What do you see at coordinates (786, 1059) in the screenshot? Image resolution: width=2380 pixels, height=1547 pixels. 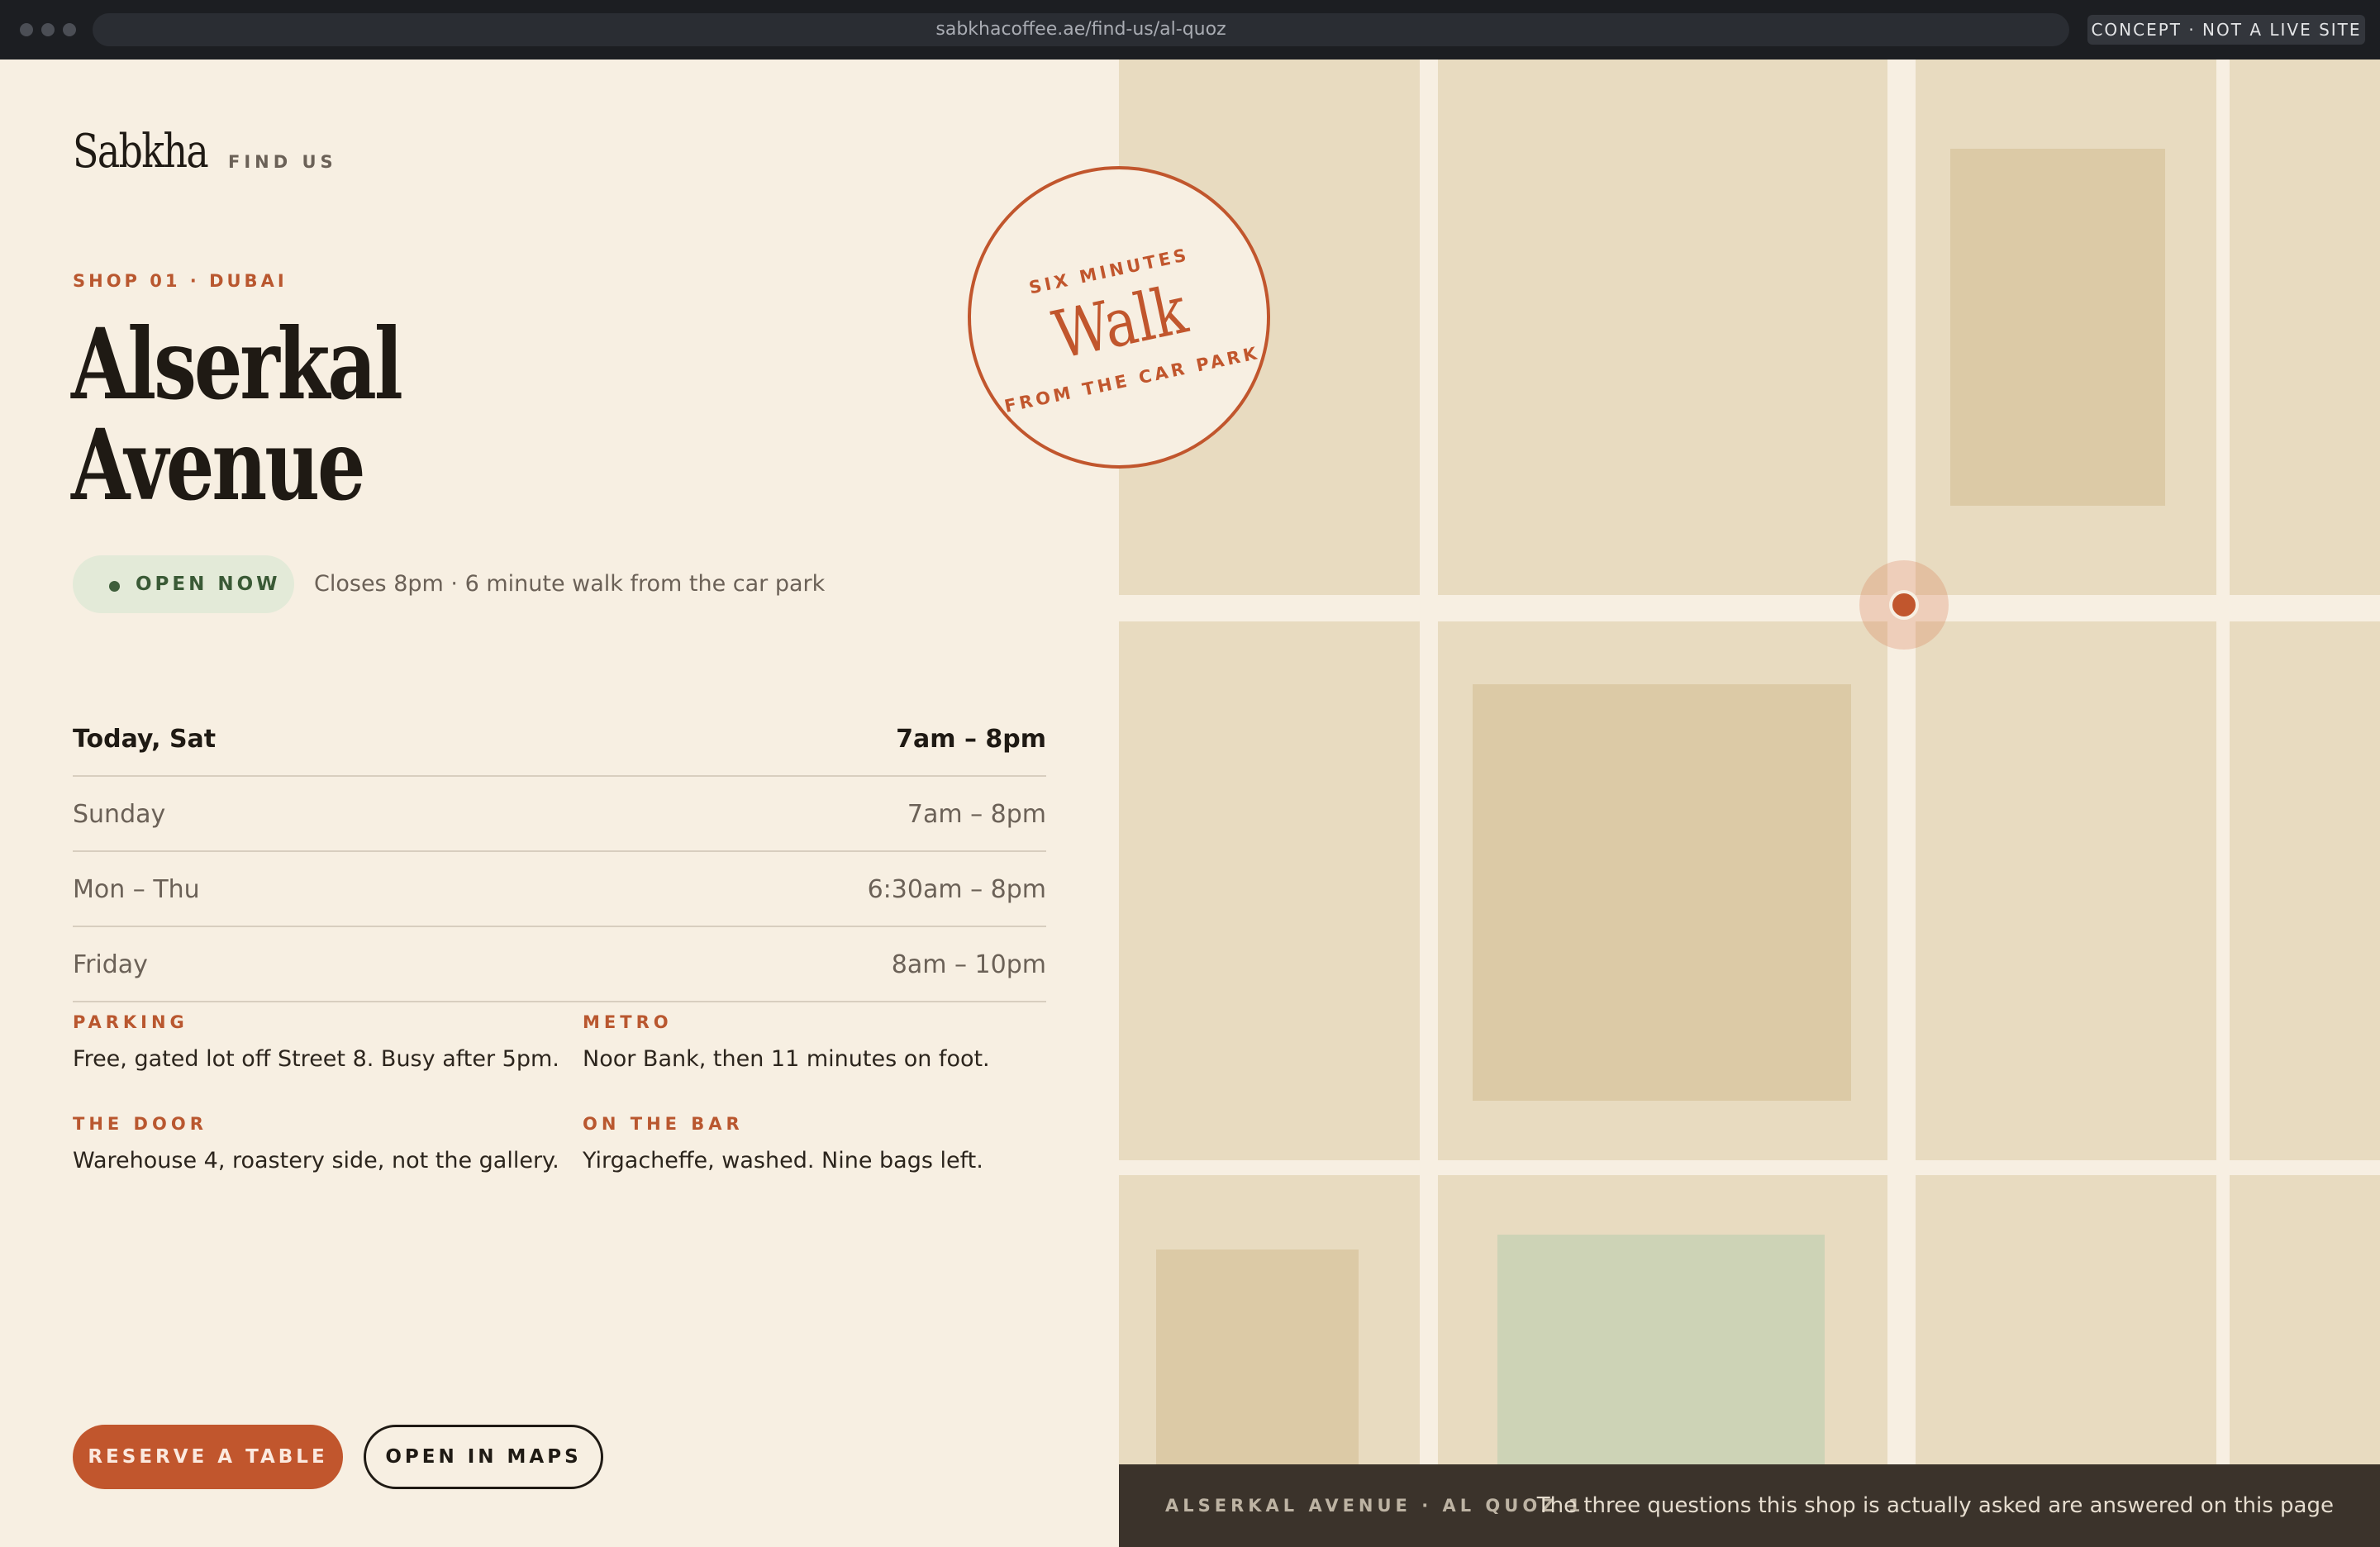 I see `fact-text: Noor Bank, then 11 minutes on foot.` at bounding box center [786, 1059].